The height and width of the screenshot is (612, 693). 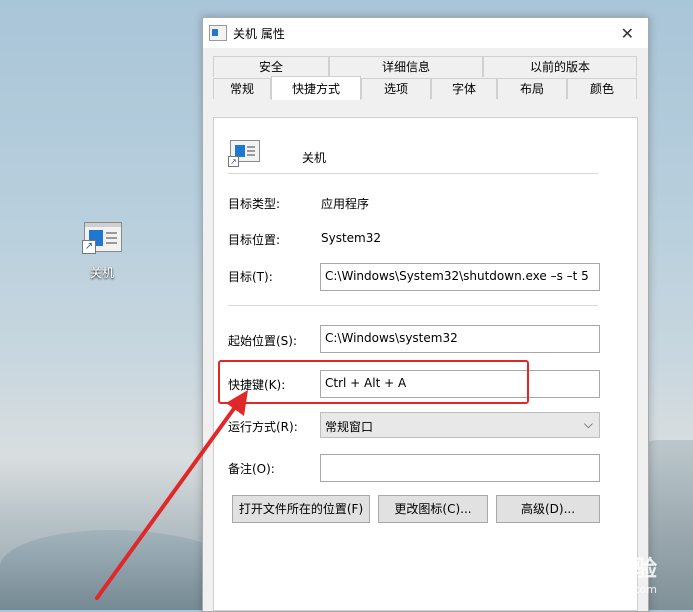 What do you see at coordinates (102, 237) in the screenshot?
I see `shutdown-shortcut-icon: ↗` at bounding box center [102, 237].